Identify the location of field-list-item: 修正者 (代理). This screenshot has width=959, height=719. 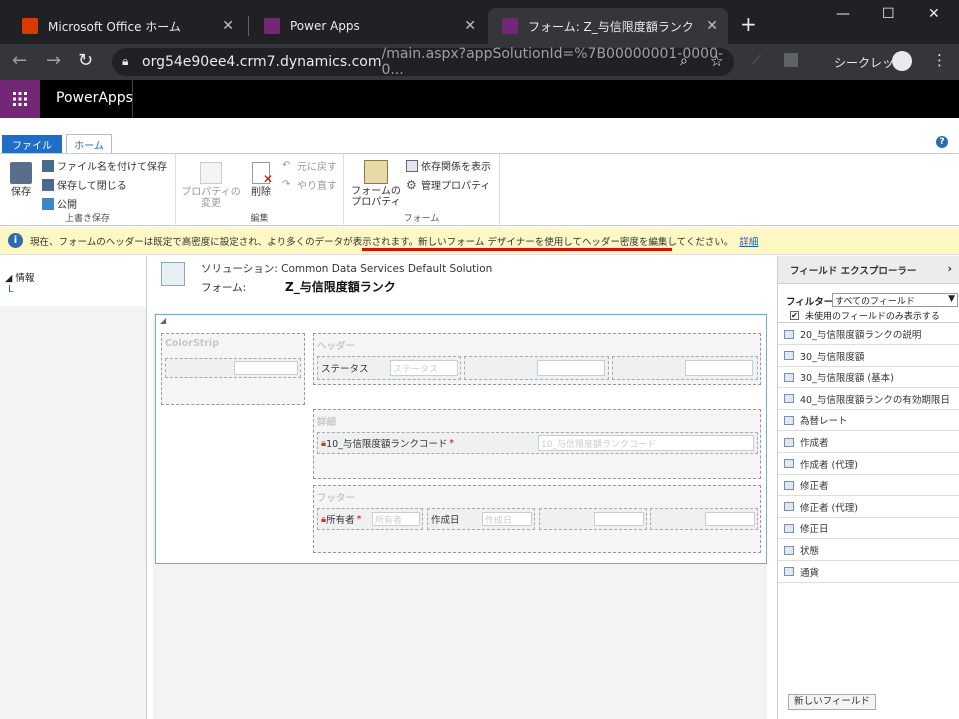
(868, 507).